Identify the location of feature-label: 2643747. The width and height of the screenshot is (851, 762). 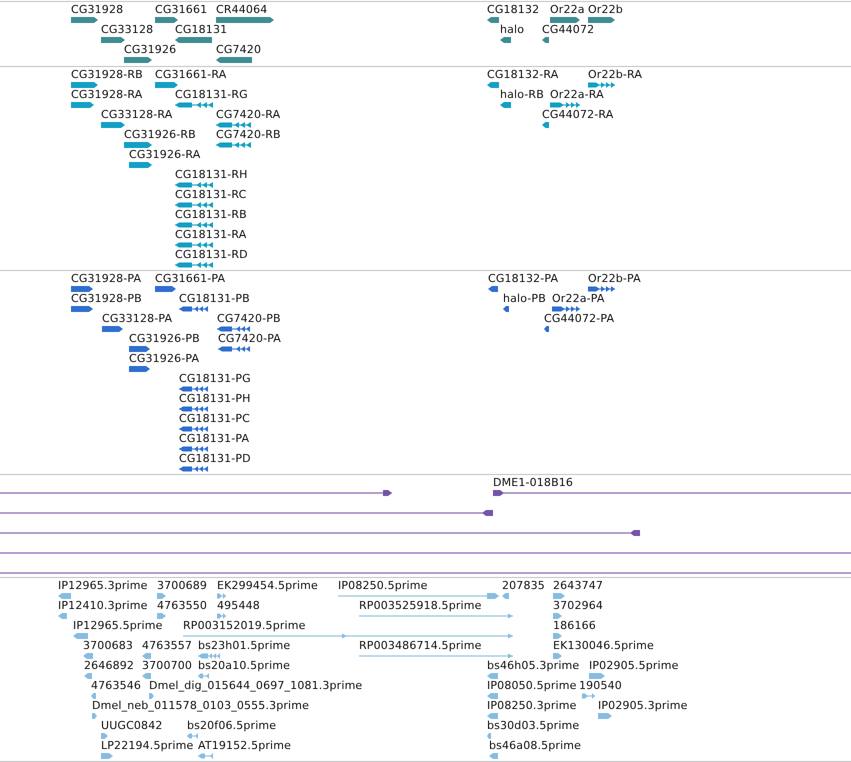
(578, 585).